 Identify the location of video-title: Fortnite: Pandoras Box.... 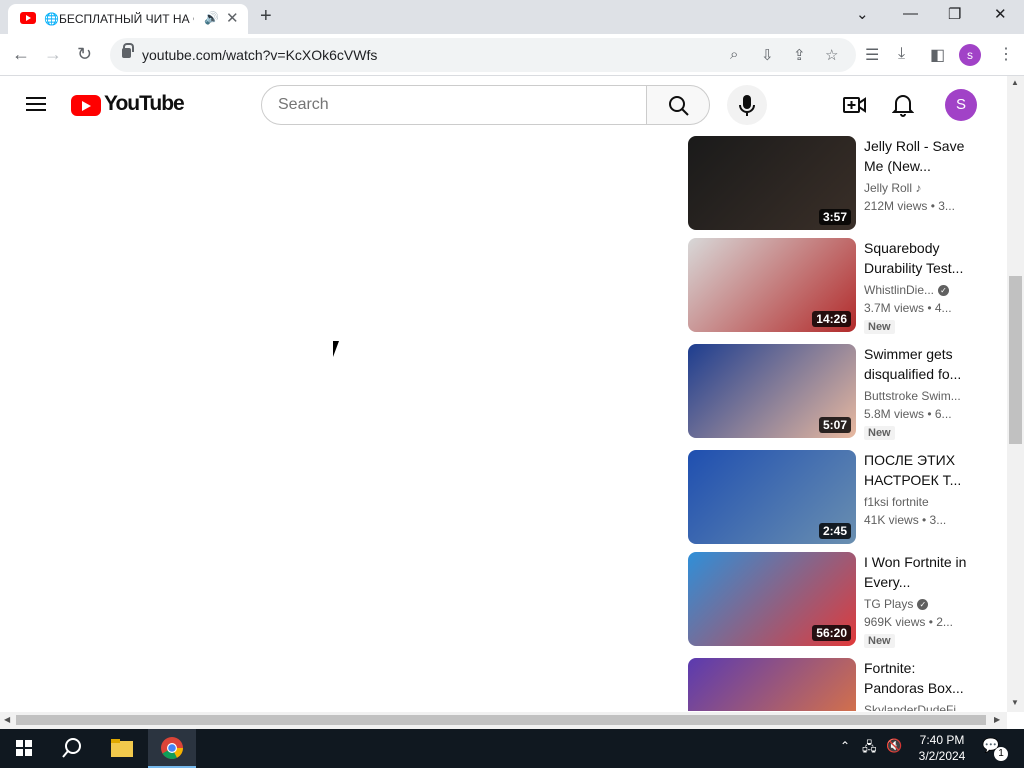
(919, 678).